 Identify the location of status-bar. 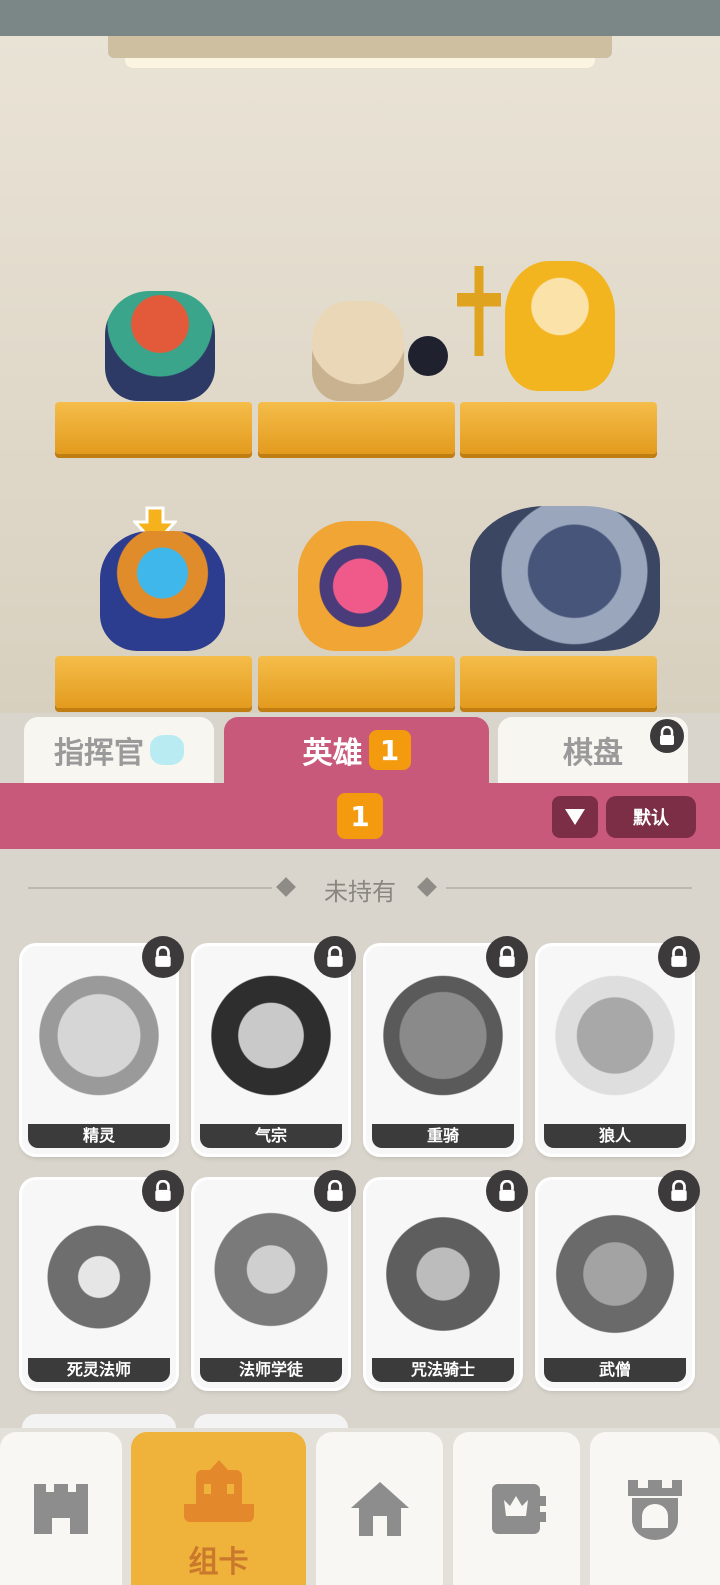
(360, 18).